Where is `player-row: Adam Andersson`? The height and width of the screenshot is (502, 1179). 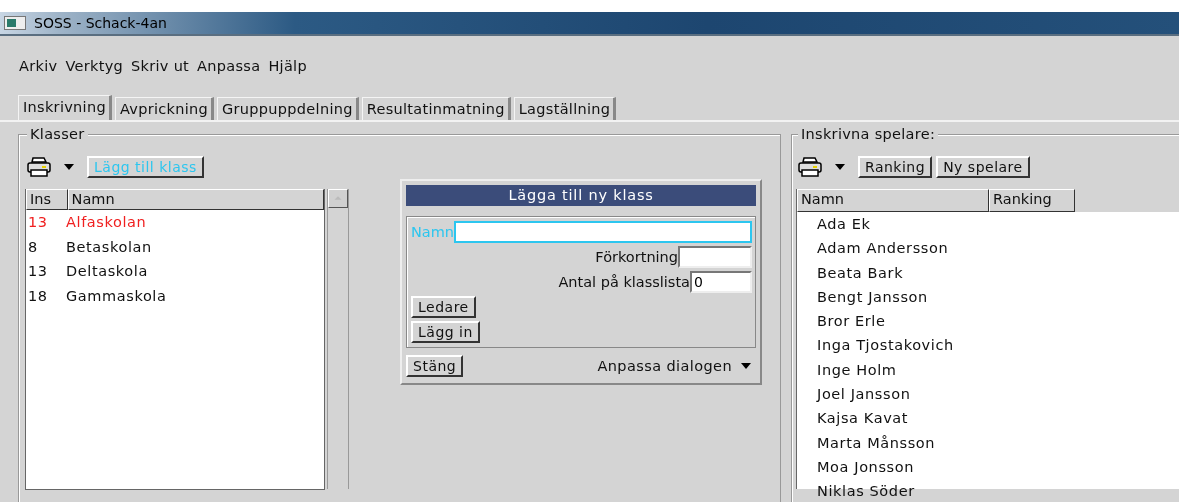 player-row: Adam Andersson is located at coordinates (988, 248).